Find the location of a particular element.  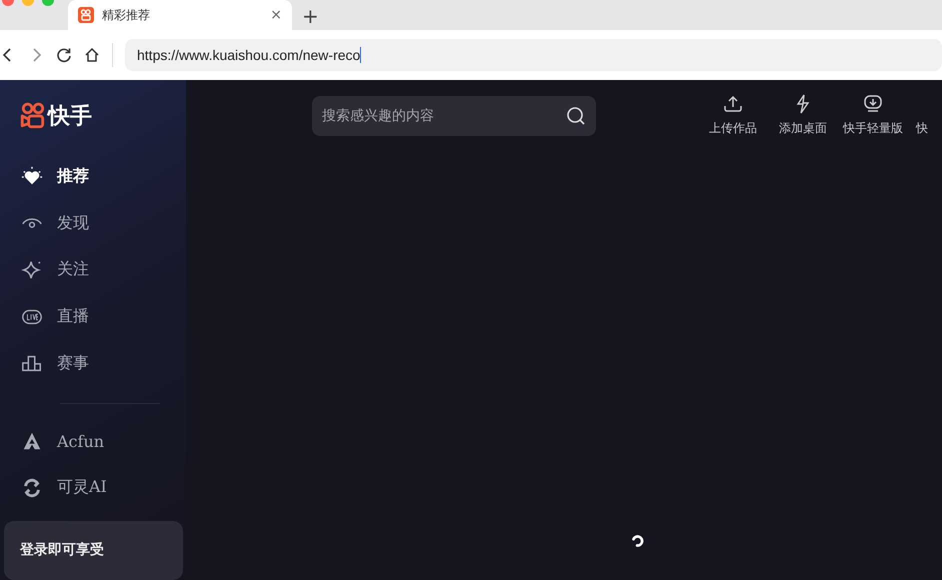

app-logo-icon is located at coordinates (86, 15).